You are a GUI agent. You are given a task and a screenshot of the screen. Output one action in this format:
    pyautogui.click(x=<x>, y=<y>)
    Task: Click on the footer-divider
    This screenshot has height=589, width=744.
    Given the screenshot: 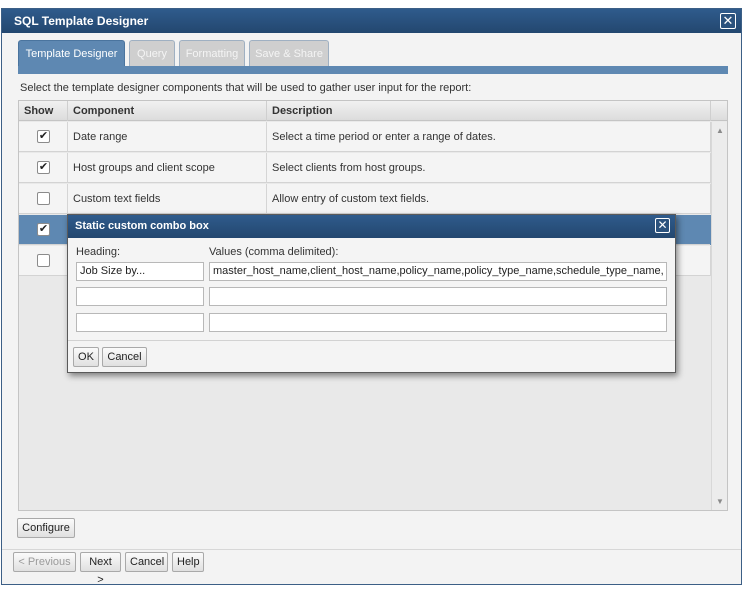 What is the action you would take?
    pyautogui.click(x=371, y=549)
    